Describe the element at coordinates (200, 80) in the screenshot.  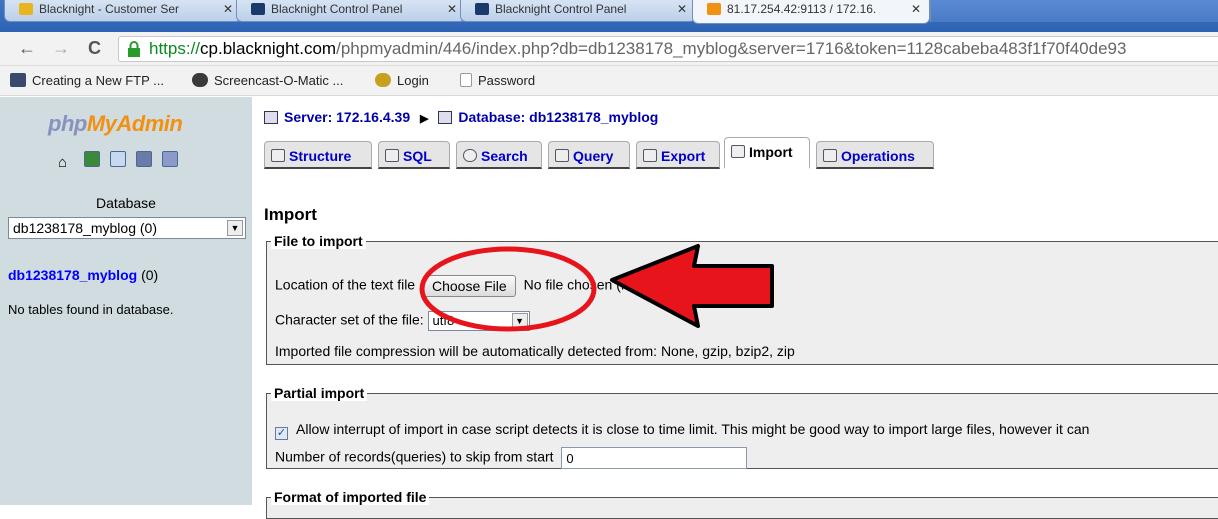
I see `som-icon` at that location.